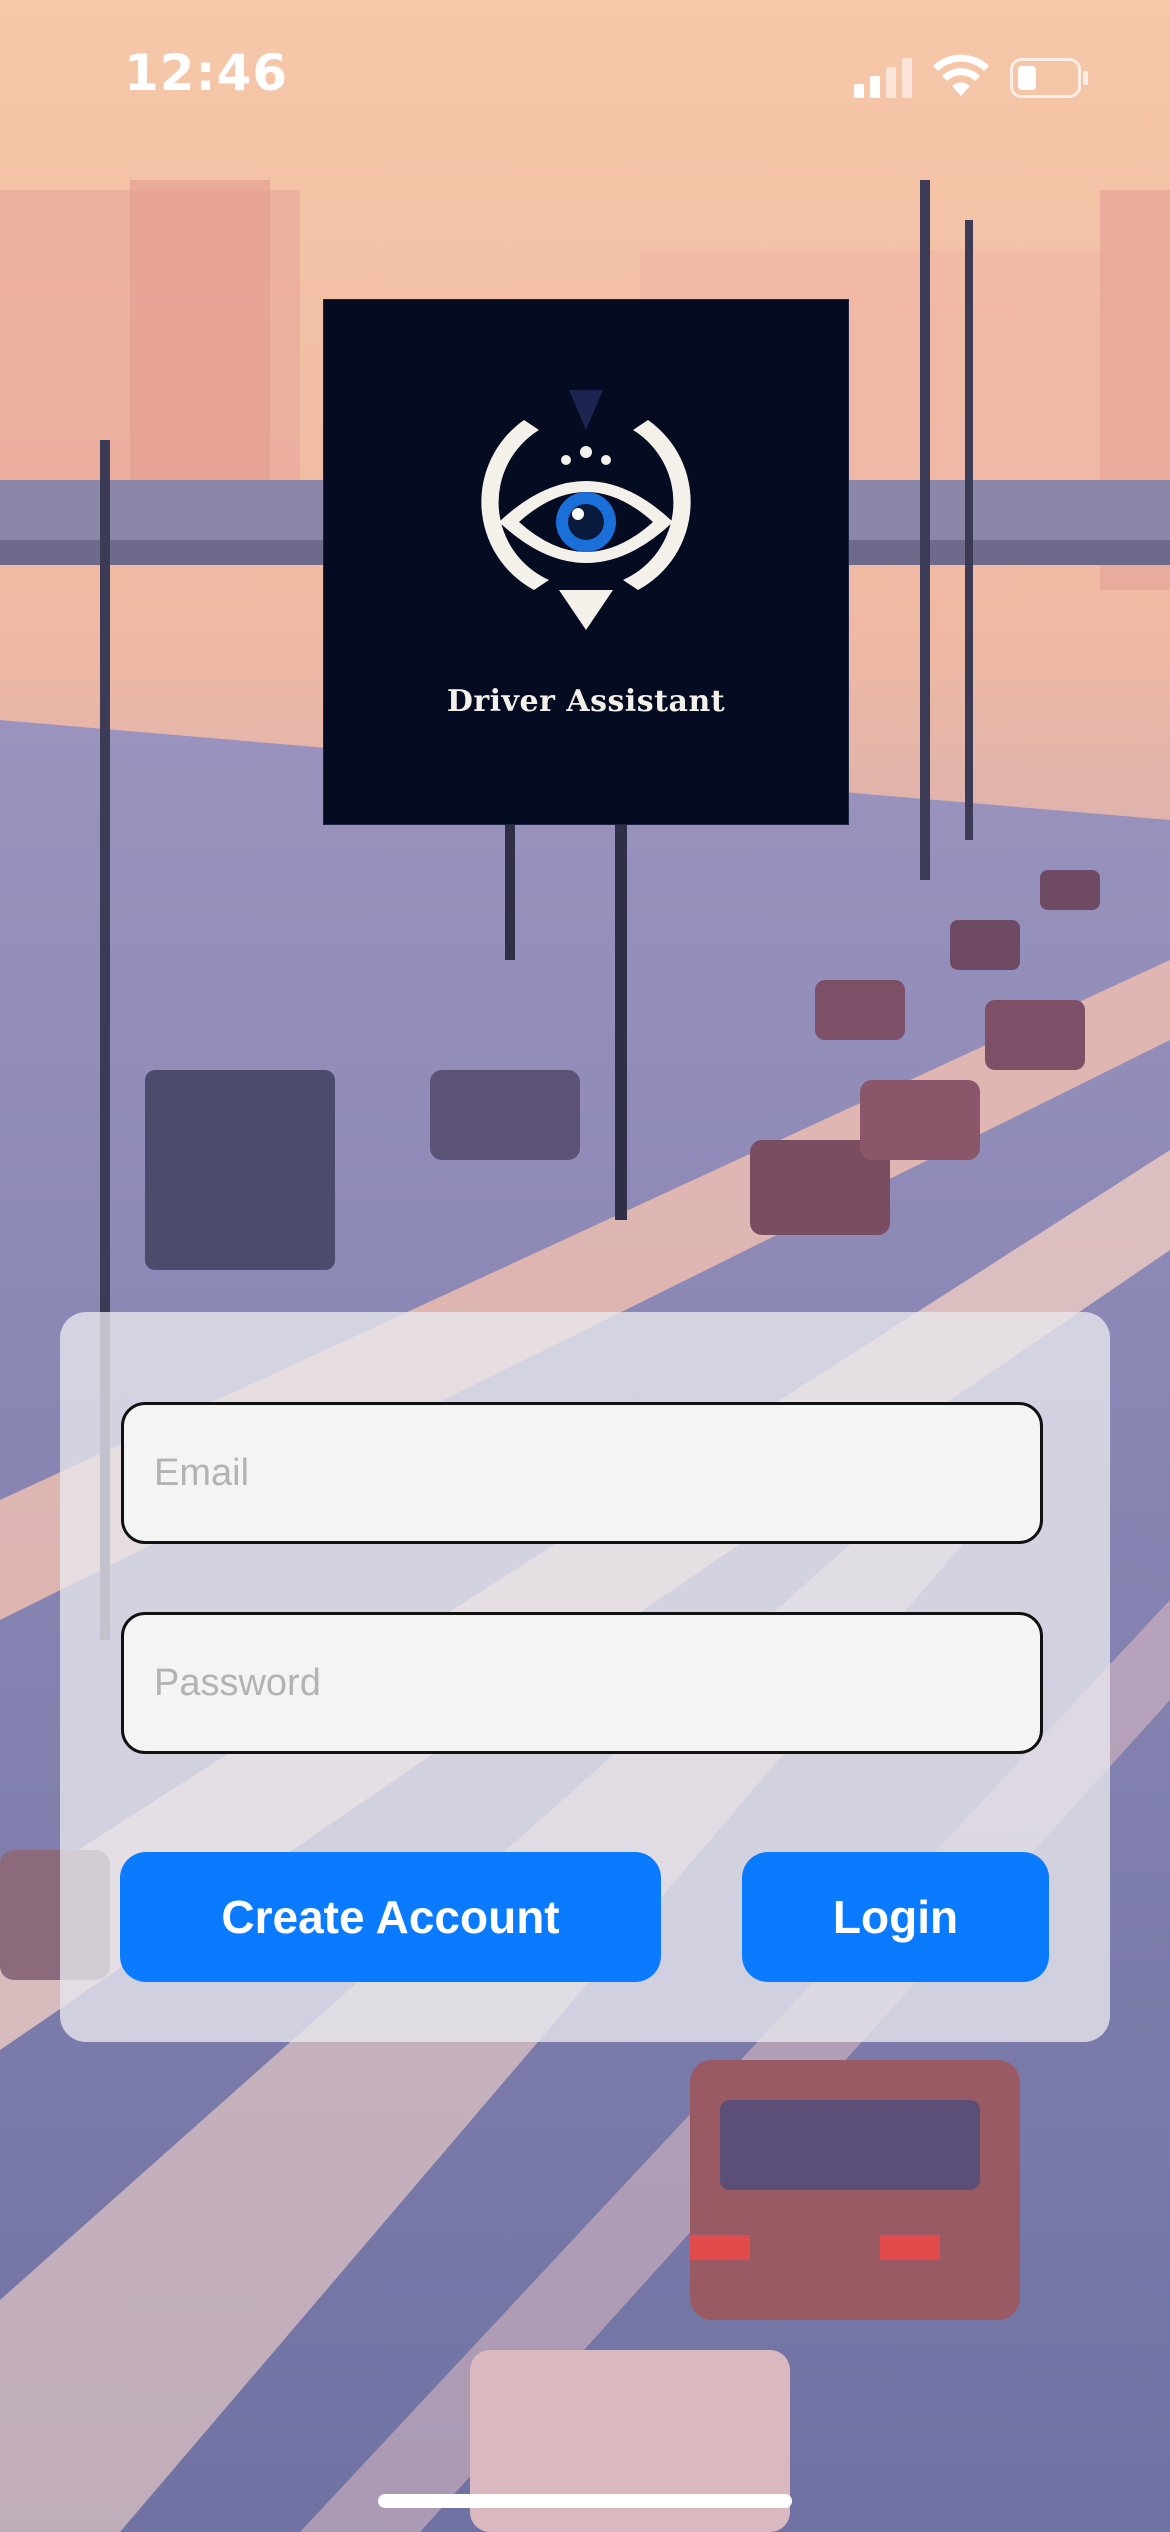  What do you see at coordinates (895, 1917) in the screenshot?
I see `login-button: Login` at bounding box center [895, 1917].